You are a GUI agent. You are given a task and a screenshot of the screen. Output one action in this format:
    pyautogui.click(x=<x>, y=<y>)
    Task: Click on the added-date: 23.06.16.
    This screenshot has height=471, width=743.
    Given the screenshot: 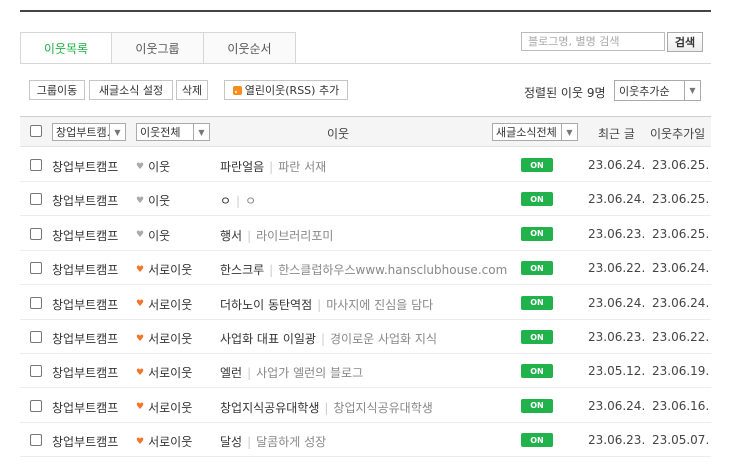 What is the action you would take?
    pyautogui.click(x=681, y=405)
    